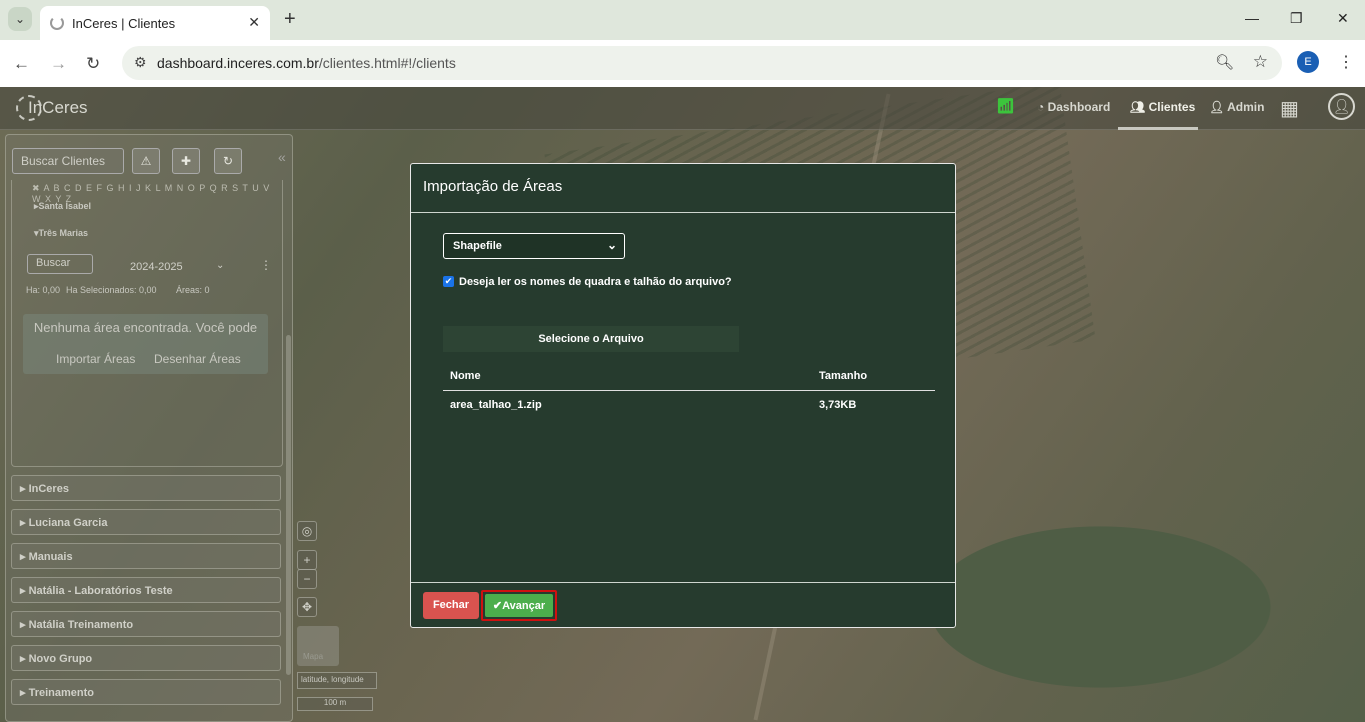 The image size is (1365, 722). Describe the element at coordinates (448, 281) in the screenshot. I see `read-names-checkbox: ✔` at that location.